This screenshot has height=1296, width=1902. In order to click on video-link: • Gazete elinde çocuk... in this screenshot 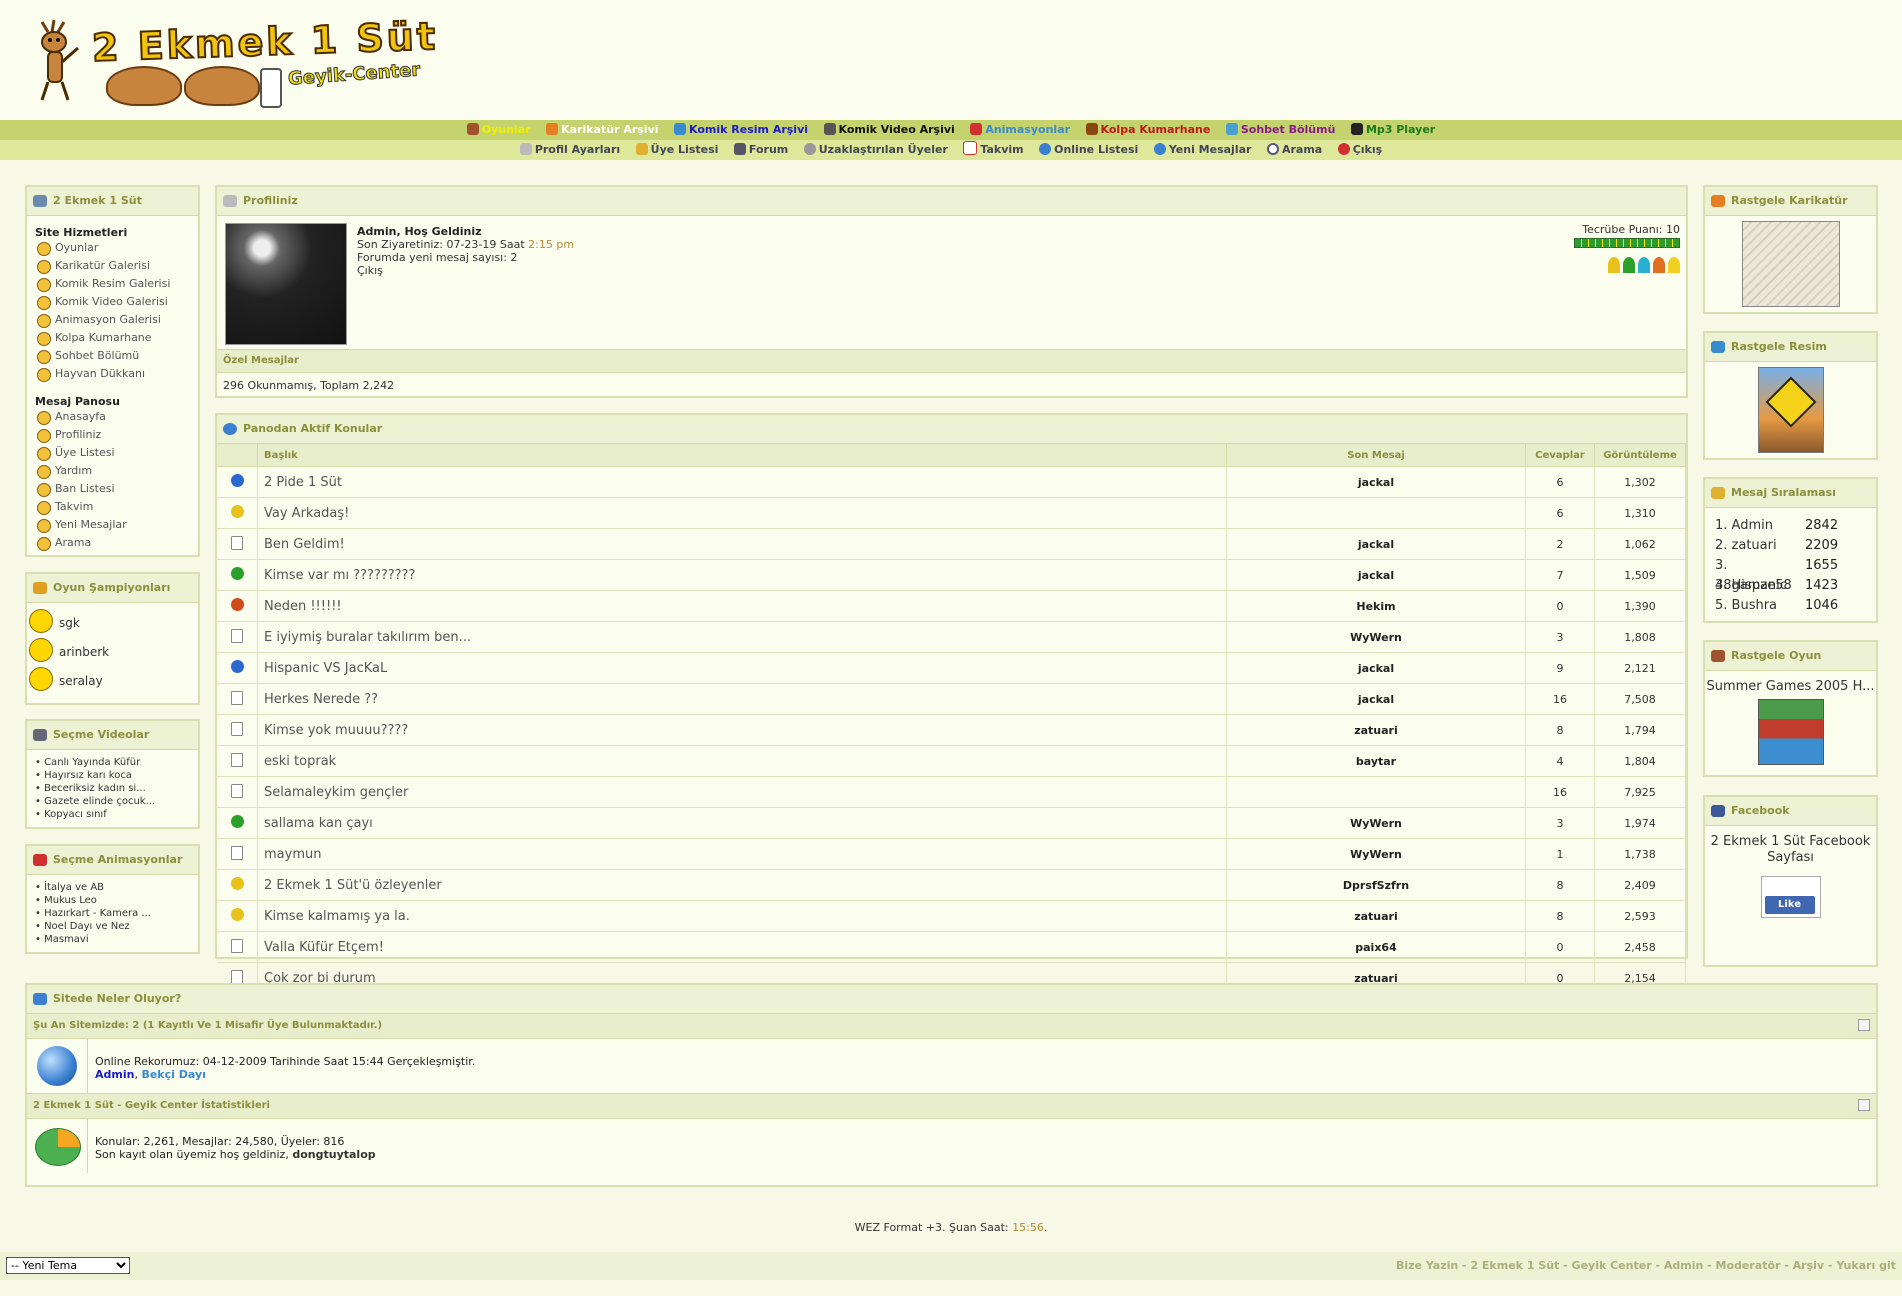, I will do `click(112, 801)`.